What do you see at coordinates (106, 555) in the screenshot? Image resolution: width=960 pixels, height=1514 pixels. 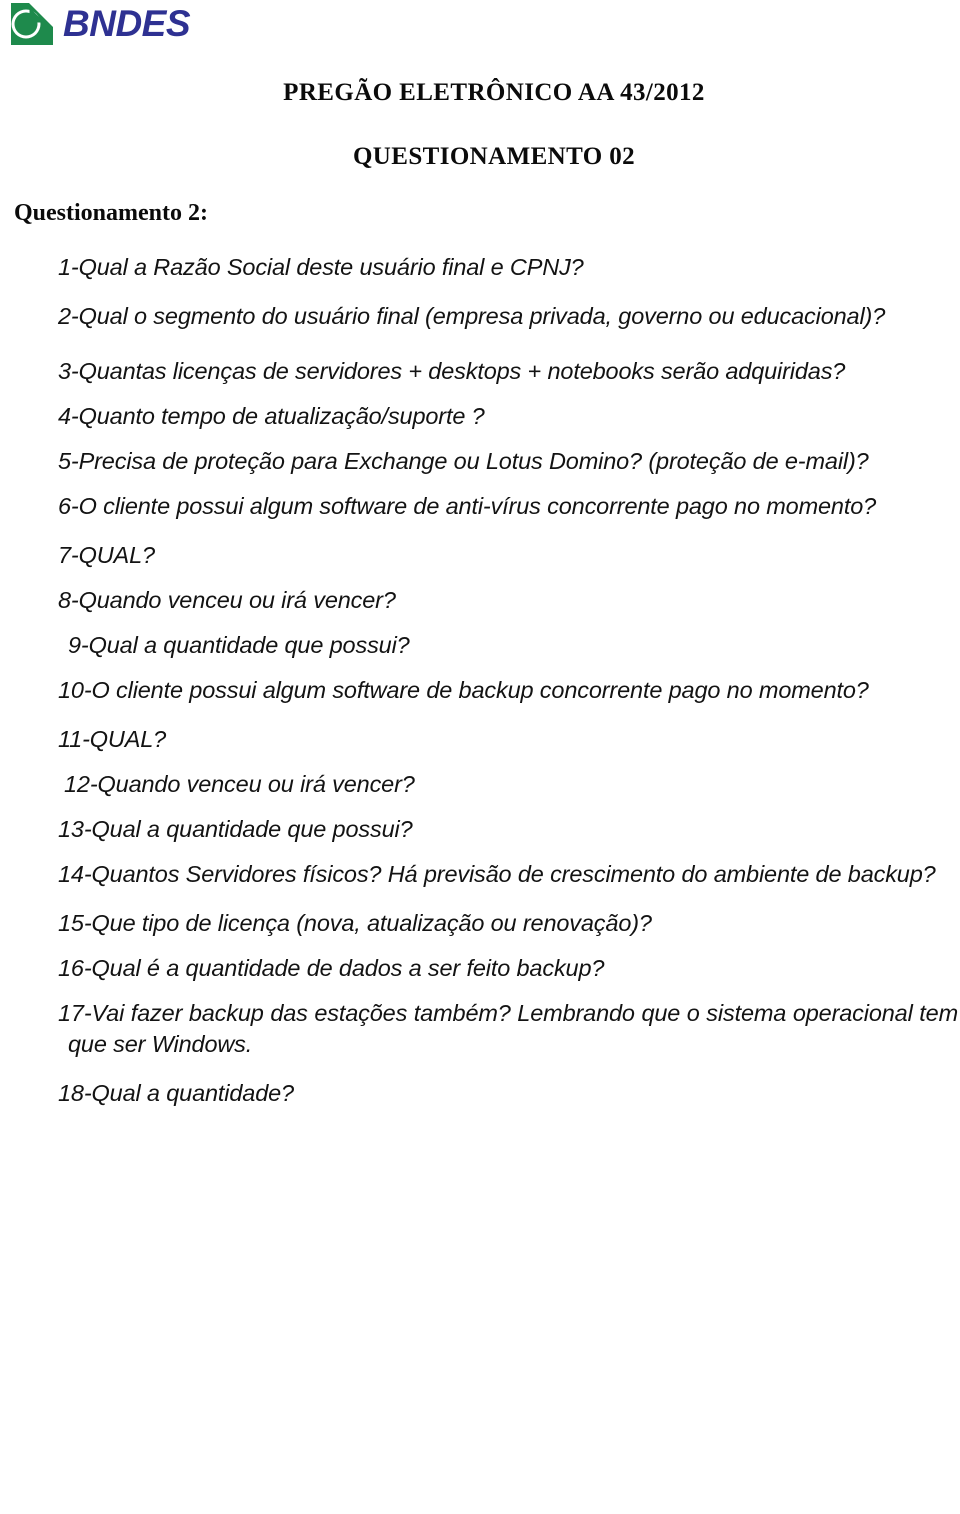 I see `question-item: 7-QUAL?` at bounding box center [106, 555].